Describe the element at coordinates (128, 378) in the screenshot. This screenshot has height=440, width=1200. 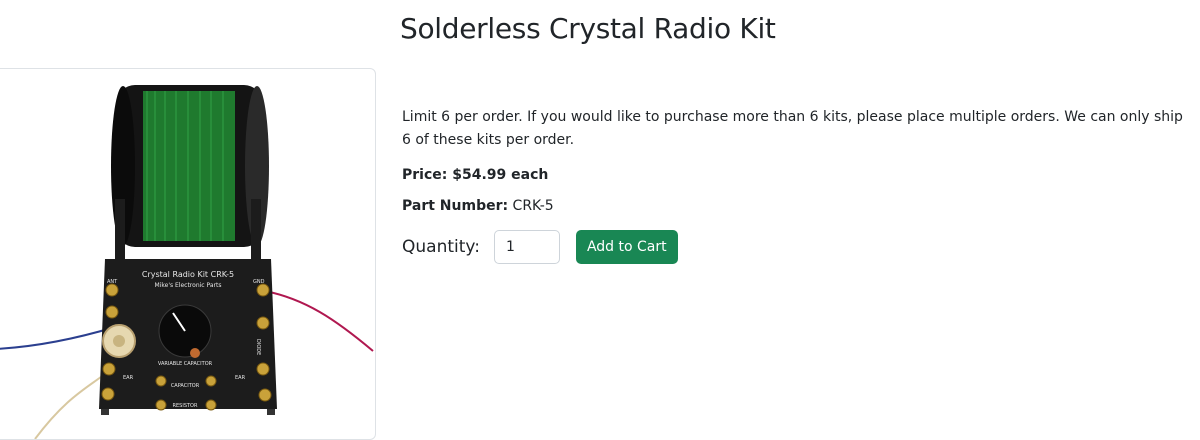
I see `ear-left-label: EAR` at that location.